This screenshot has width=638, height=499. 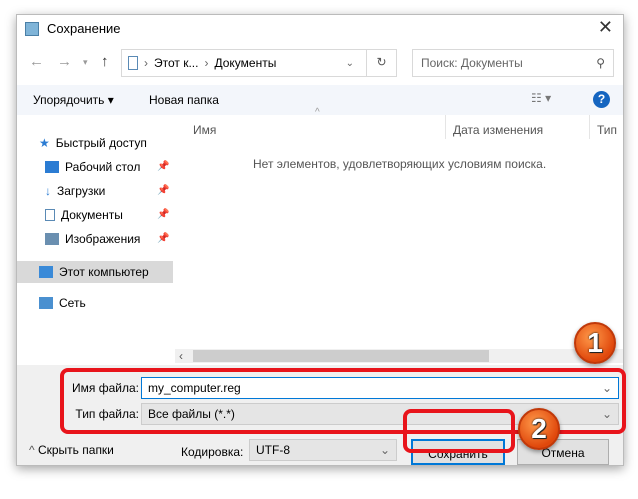 What do you see at coordinates (71, 450) in the screenshot?
I see `hide-folders-button: ^ Скрыть папки` at bounding box center [71, 450].